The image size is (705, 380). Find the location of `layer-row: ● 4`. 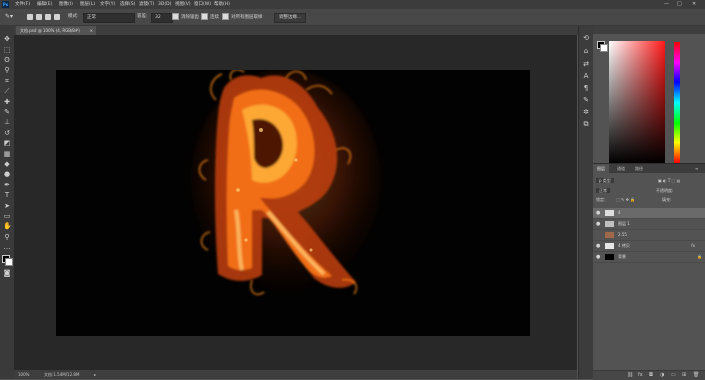

layer-row: ● 4 is located at coordinates (649, 213).